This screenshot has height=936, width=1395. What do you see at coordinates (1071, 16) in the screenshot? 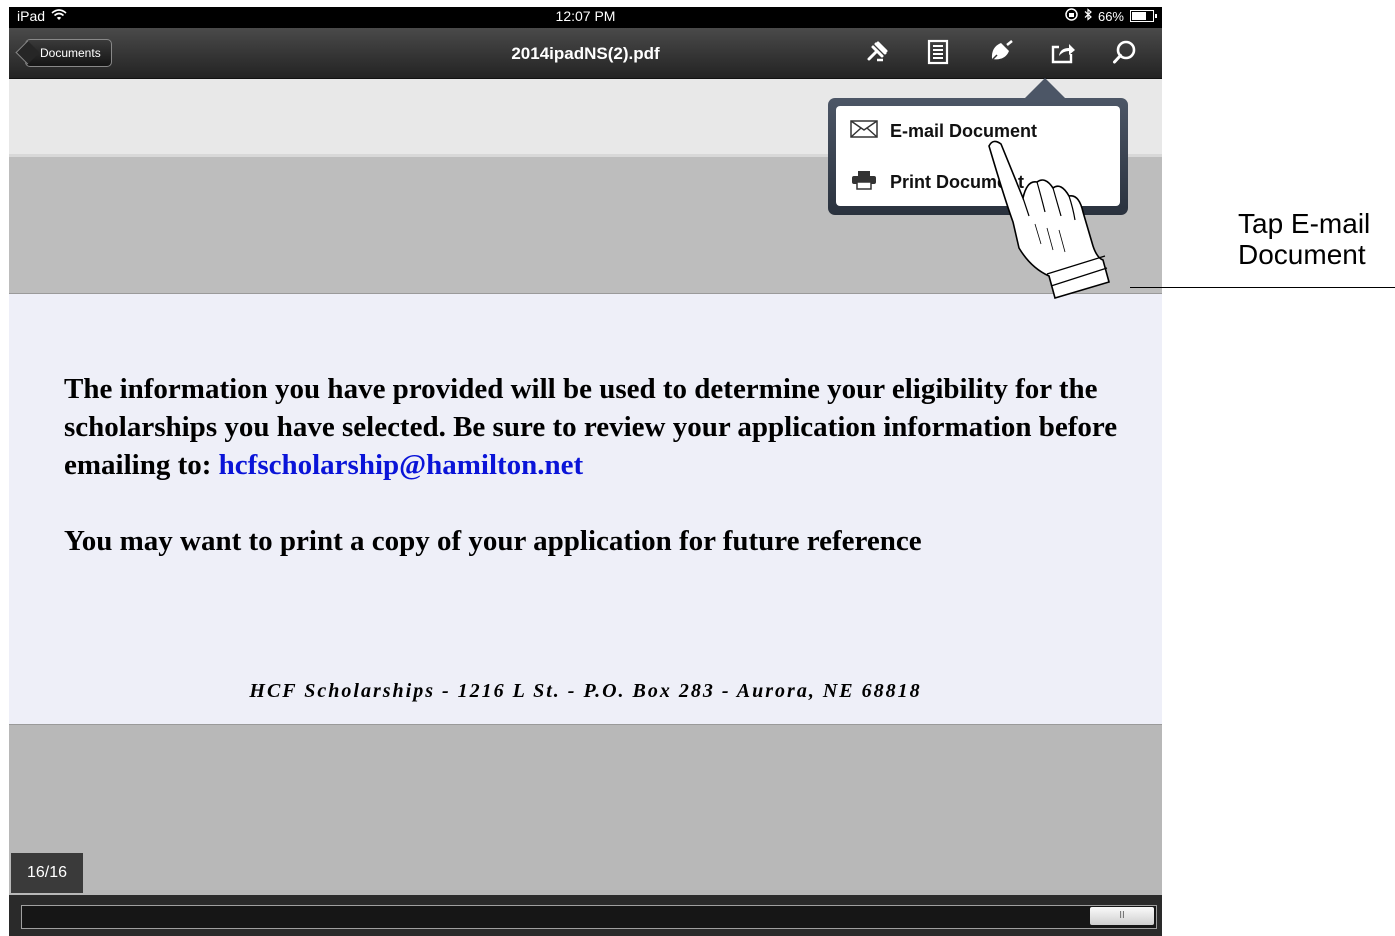
I see `rotation-lock-icon` at bounding box center [1071, 16].